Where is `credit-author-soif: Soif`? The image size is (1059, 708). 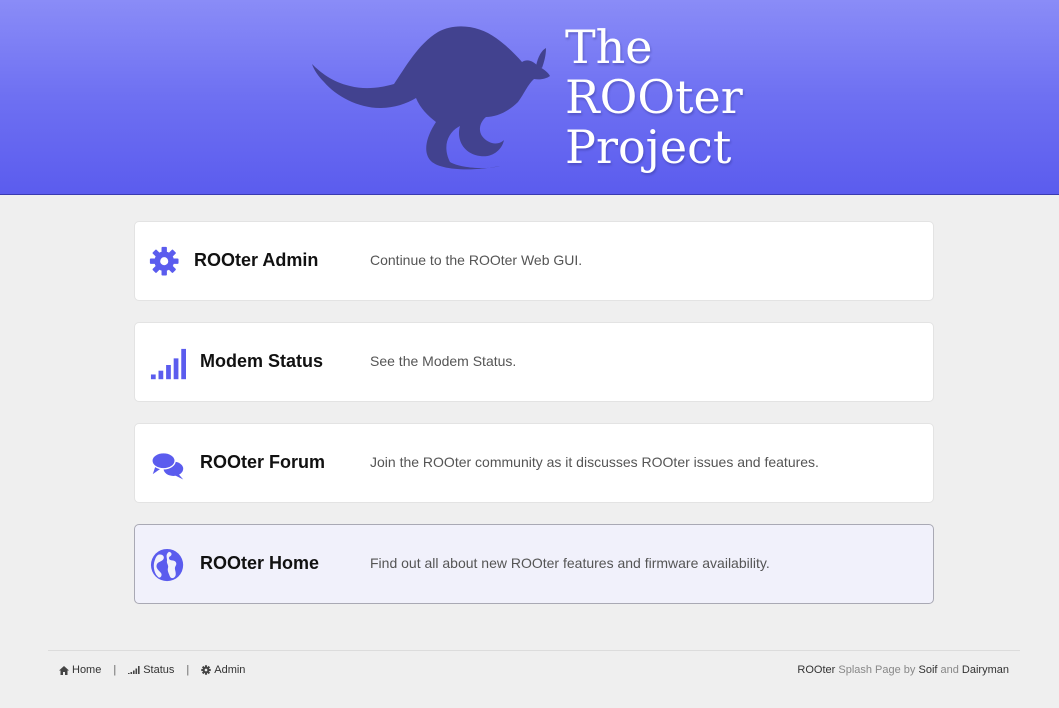 credit-author-soif: Soif is located at coordinates (928, 670).